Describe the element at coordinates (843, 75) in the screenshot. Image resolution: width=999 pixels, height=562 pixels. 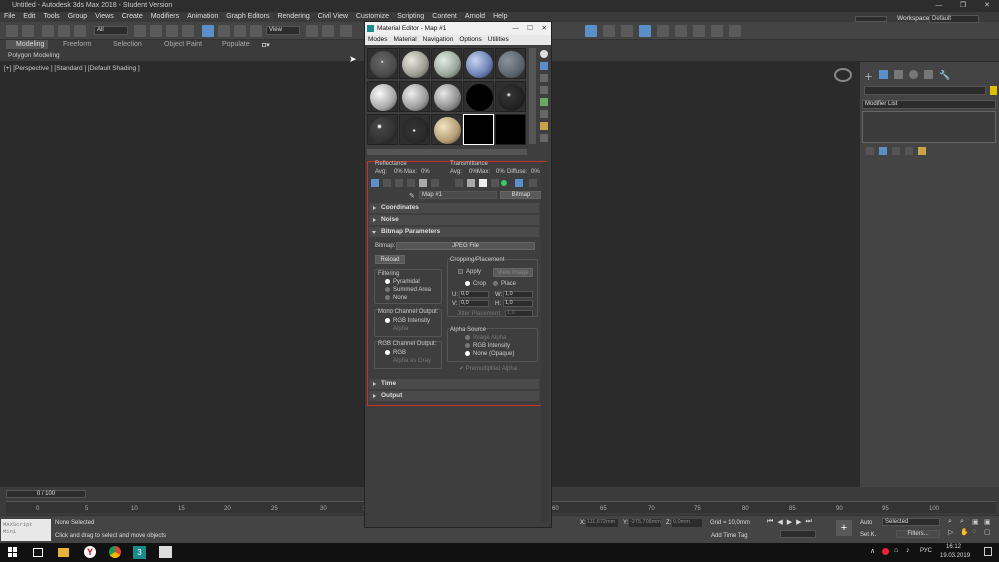
I see `viewcube-icon` at that location.